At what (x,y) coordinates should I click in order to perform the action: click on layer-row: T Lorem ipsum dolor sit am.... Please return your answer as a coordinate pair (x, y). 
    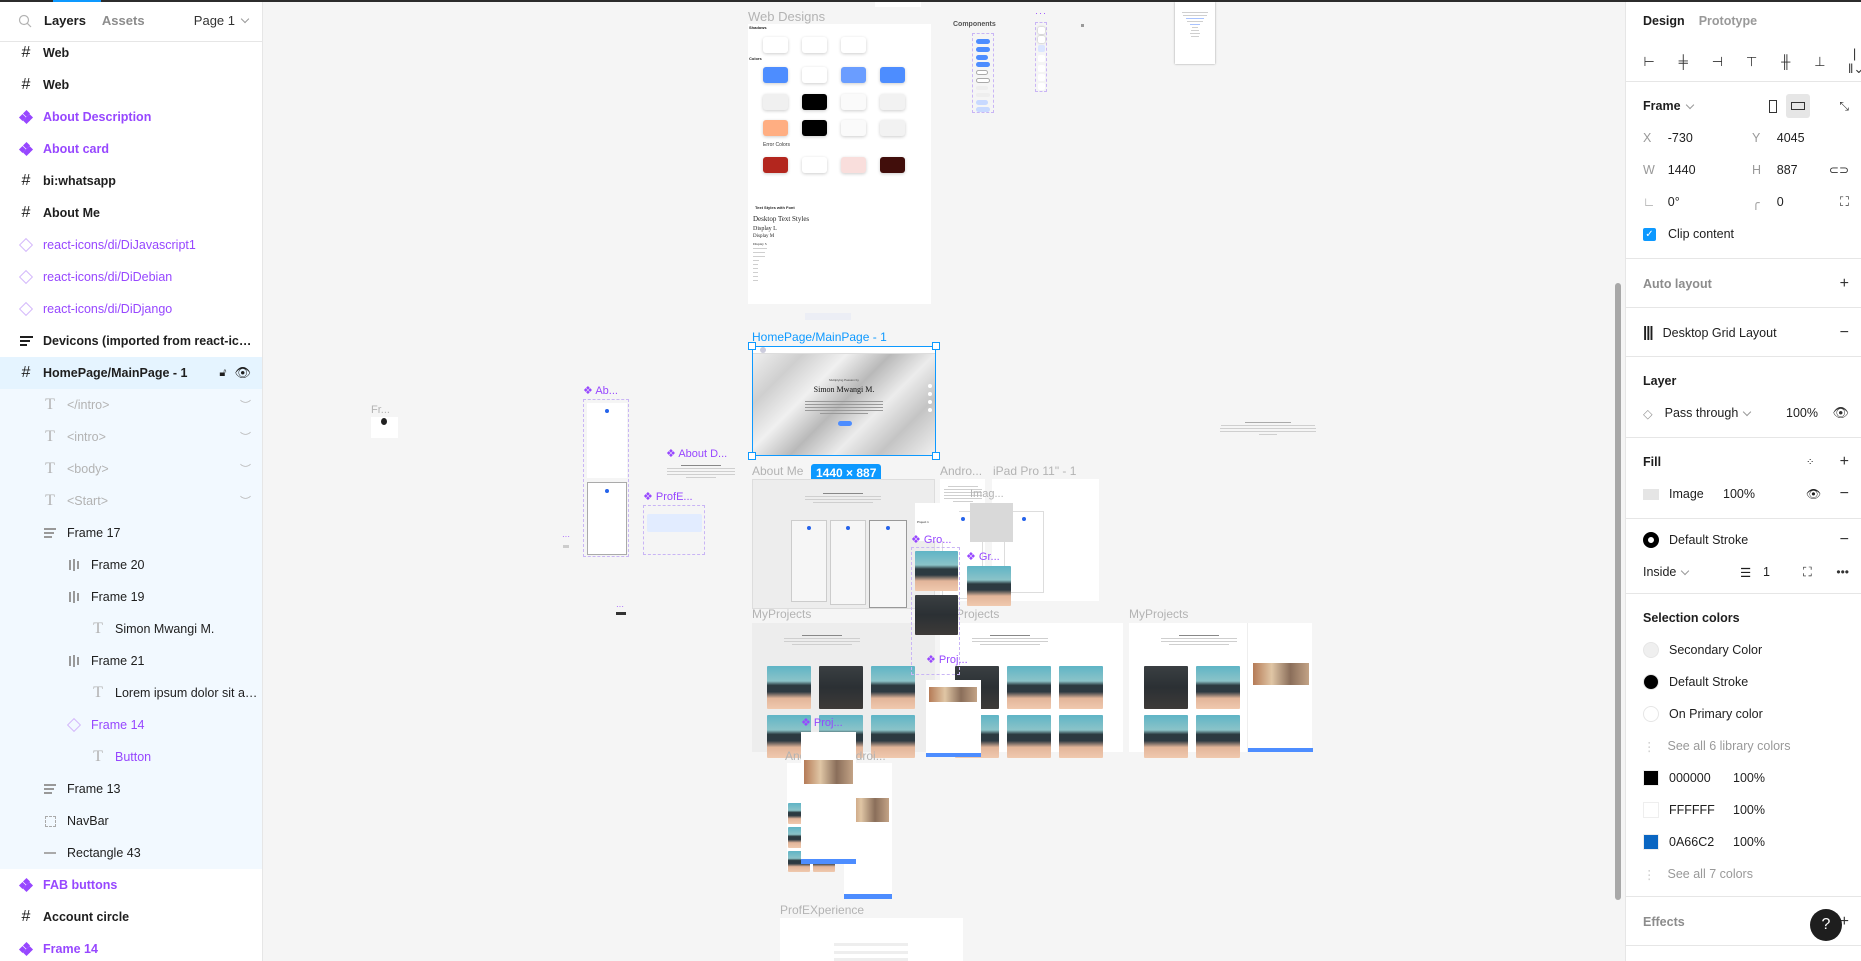
    Looking at the image, I should click on (131, 693).